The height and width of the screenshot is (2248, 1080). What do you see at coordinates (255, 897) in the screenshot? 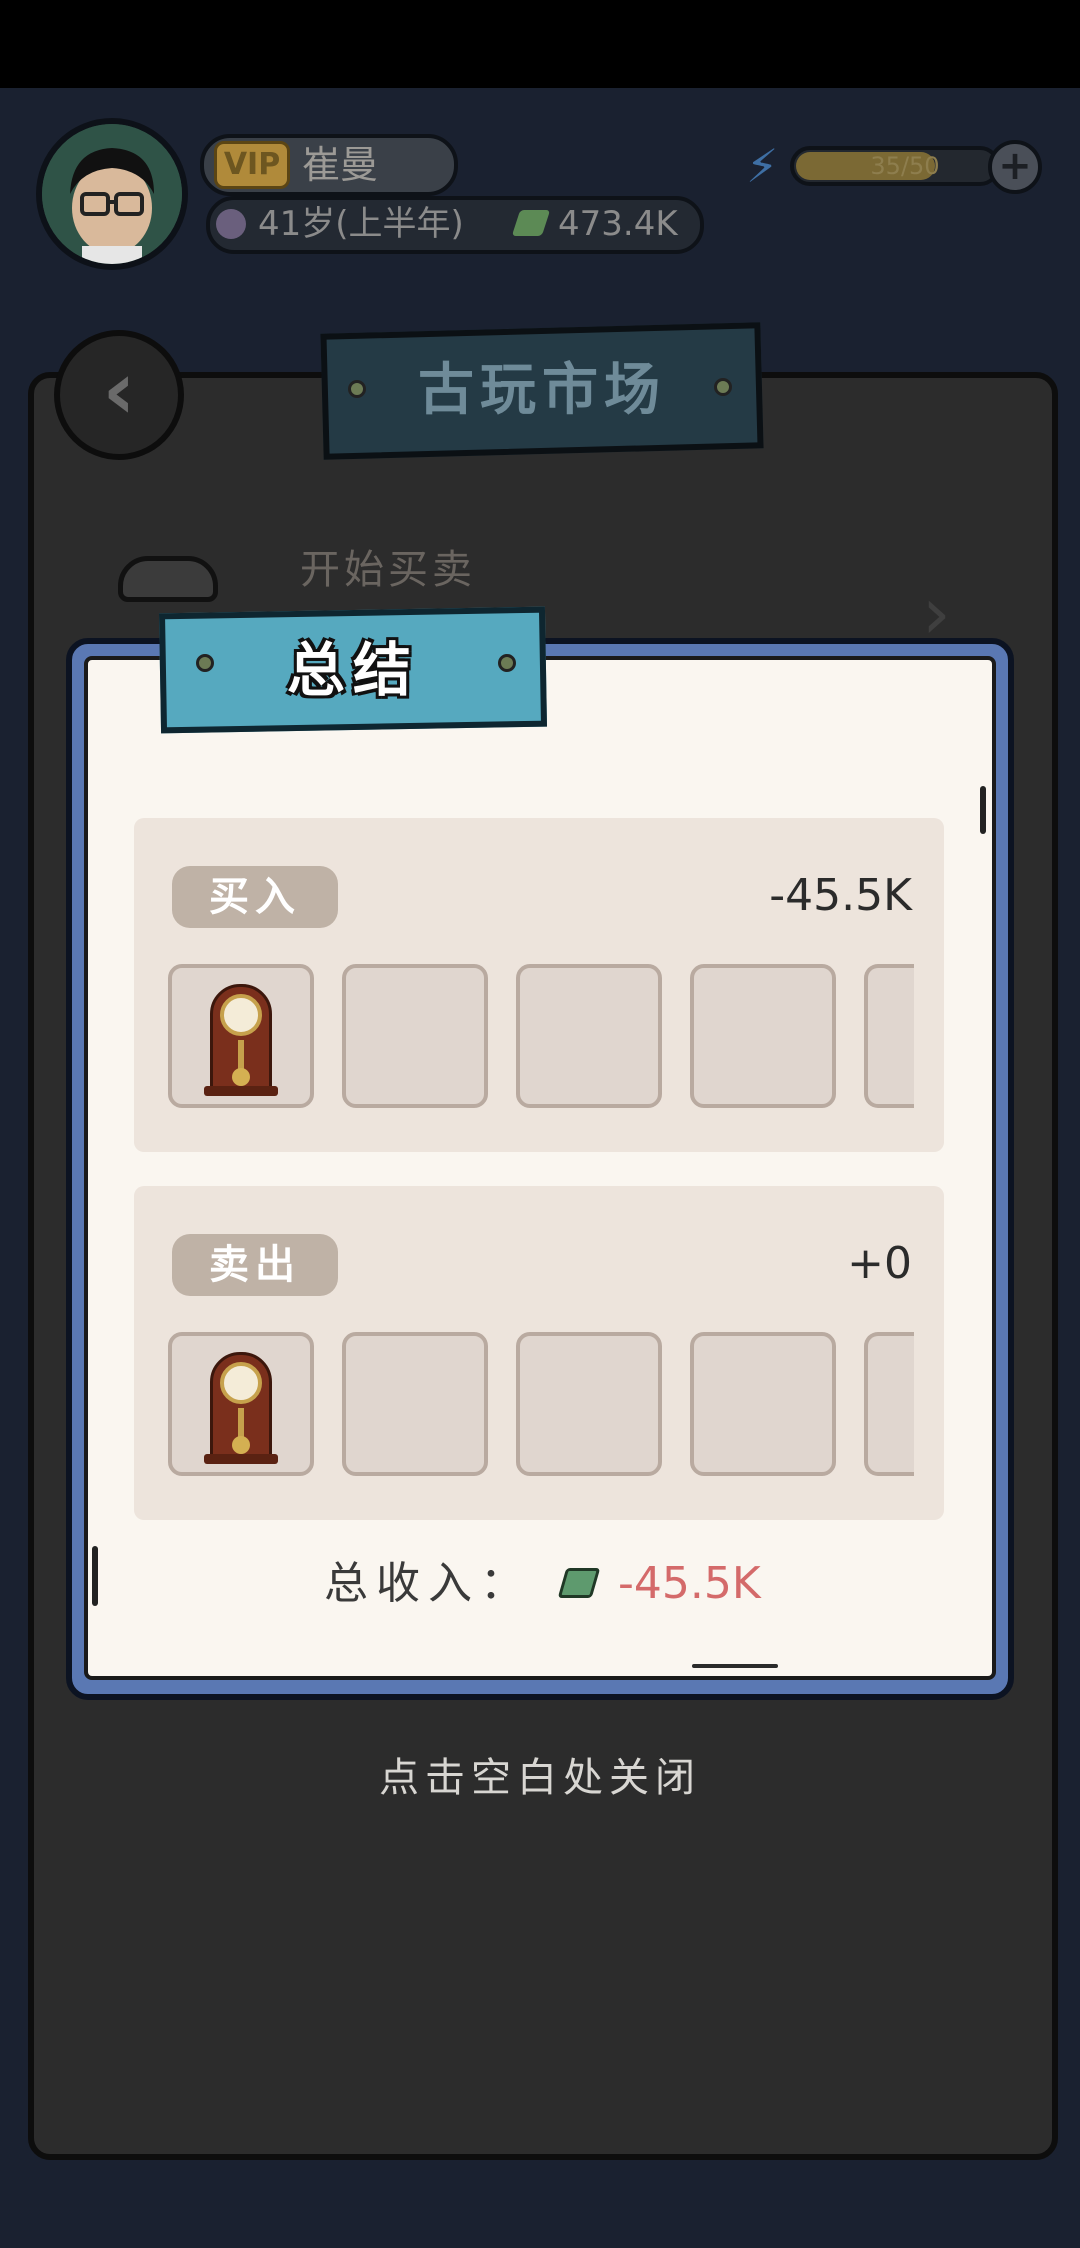
I see `buy-label: 买入` at bounding box center [255, 897].